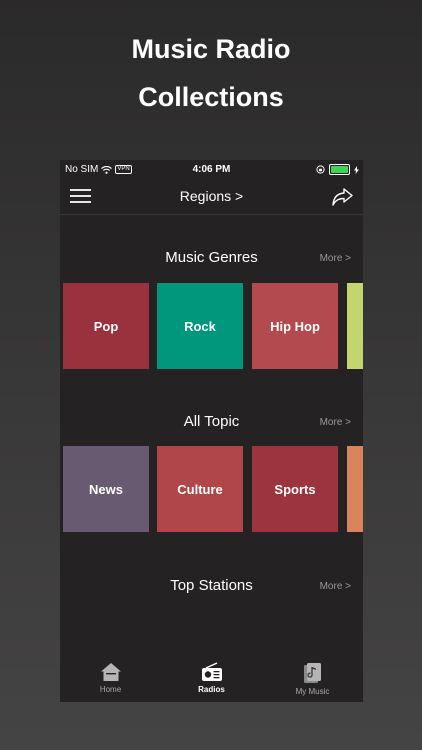 Image resolution: width=422 pixels, height=750 pixels. I want to click on tab-my-music: My Music, so click(312, 679).